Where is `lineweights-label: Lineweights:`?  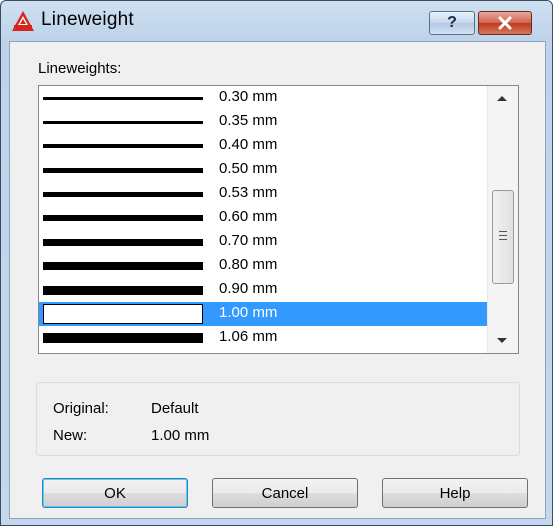 lineweights-label: Lineweights: is located at coordinates (80, 68).